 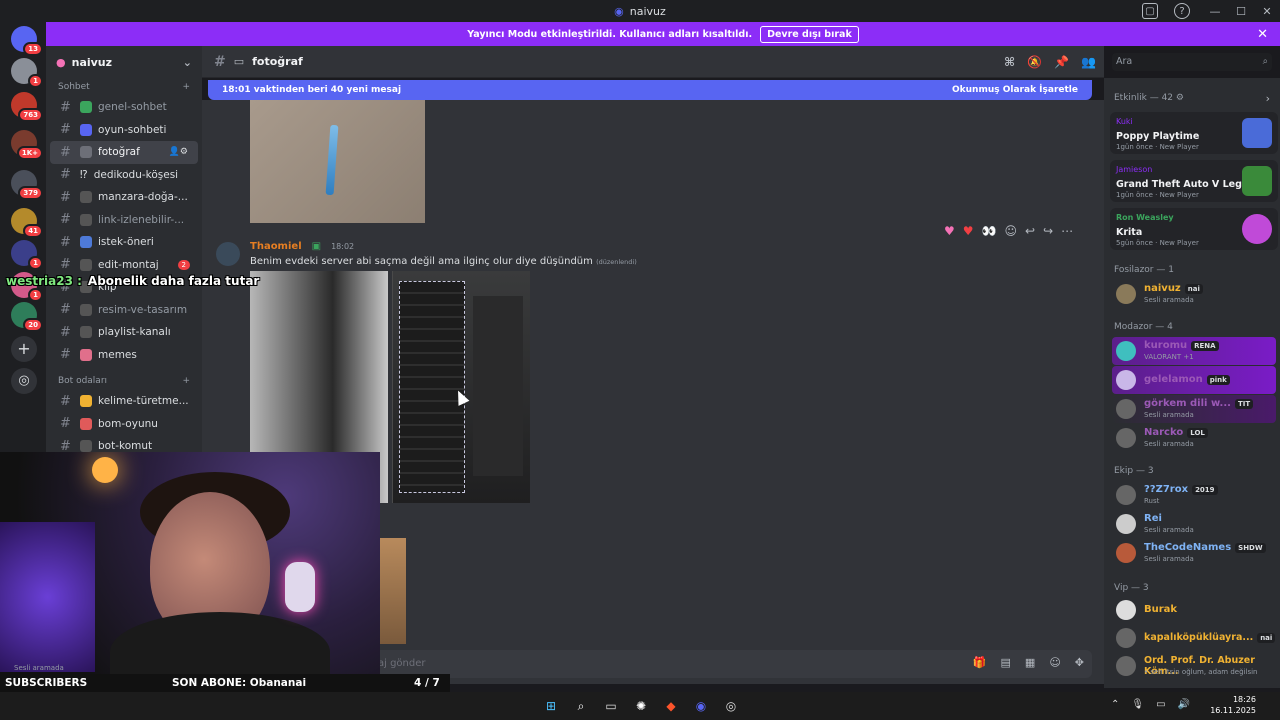 What do you see at coordinates (24, 381) in the screenshot?
I see `explore-icon: ◎` at bounding box center [24, 381].